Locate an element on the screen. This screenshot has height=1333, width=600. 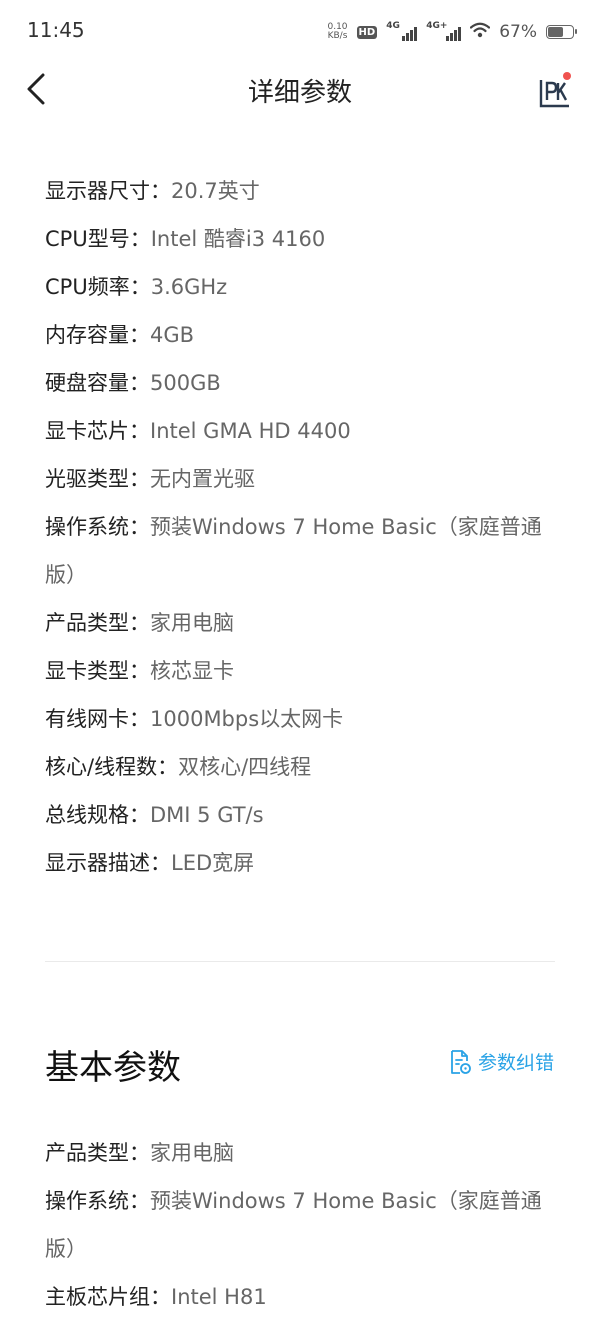
param-value: 核芯显卡 is located at coordinates (192, 671).